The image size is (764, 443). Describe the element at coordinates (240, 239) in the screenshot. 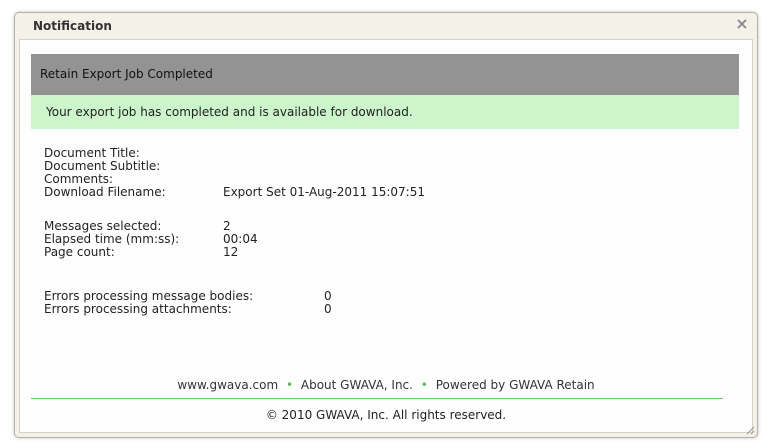

I see `elapsed-time-value: 00:04` at that location.